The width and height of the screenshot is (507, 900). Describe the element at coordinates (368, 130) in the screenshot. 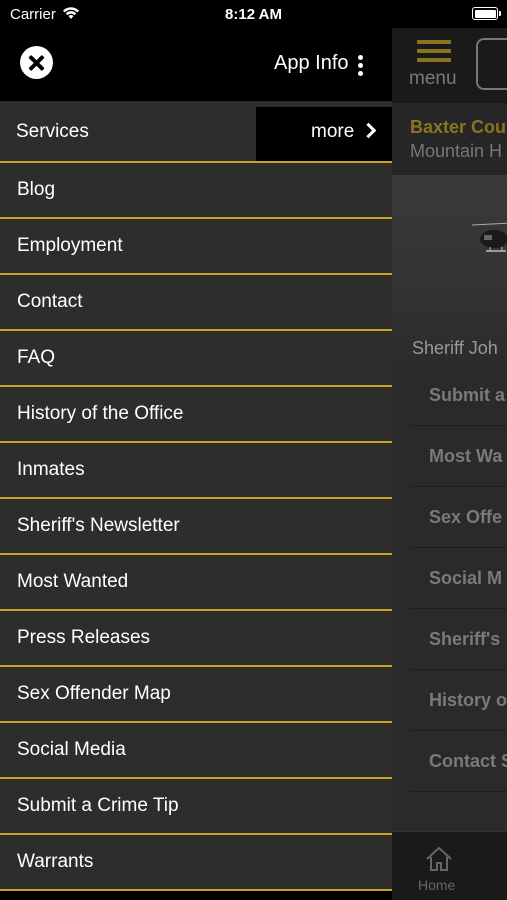

I see `chevron-right-icon` at that location.